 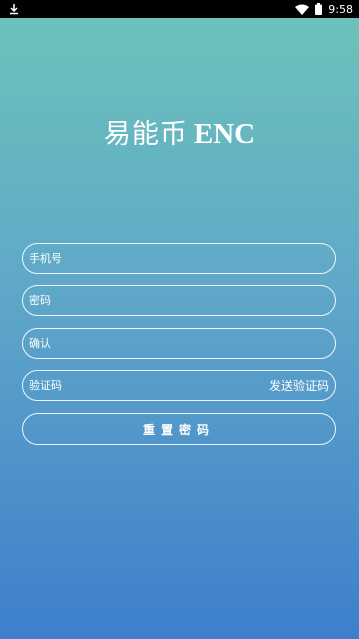 I want to click on password-field, so click(x=179, y=300).